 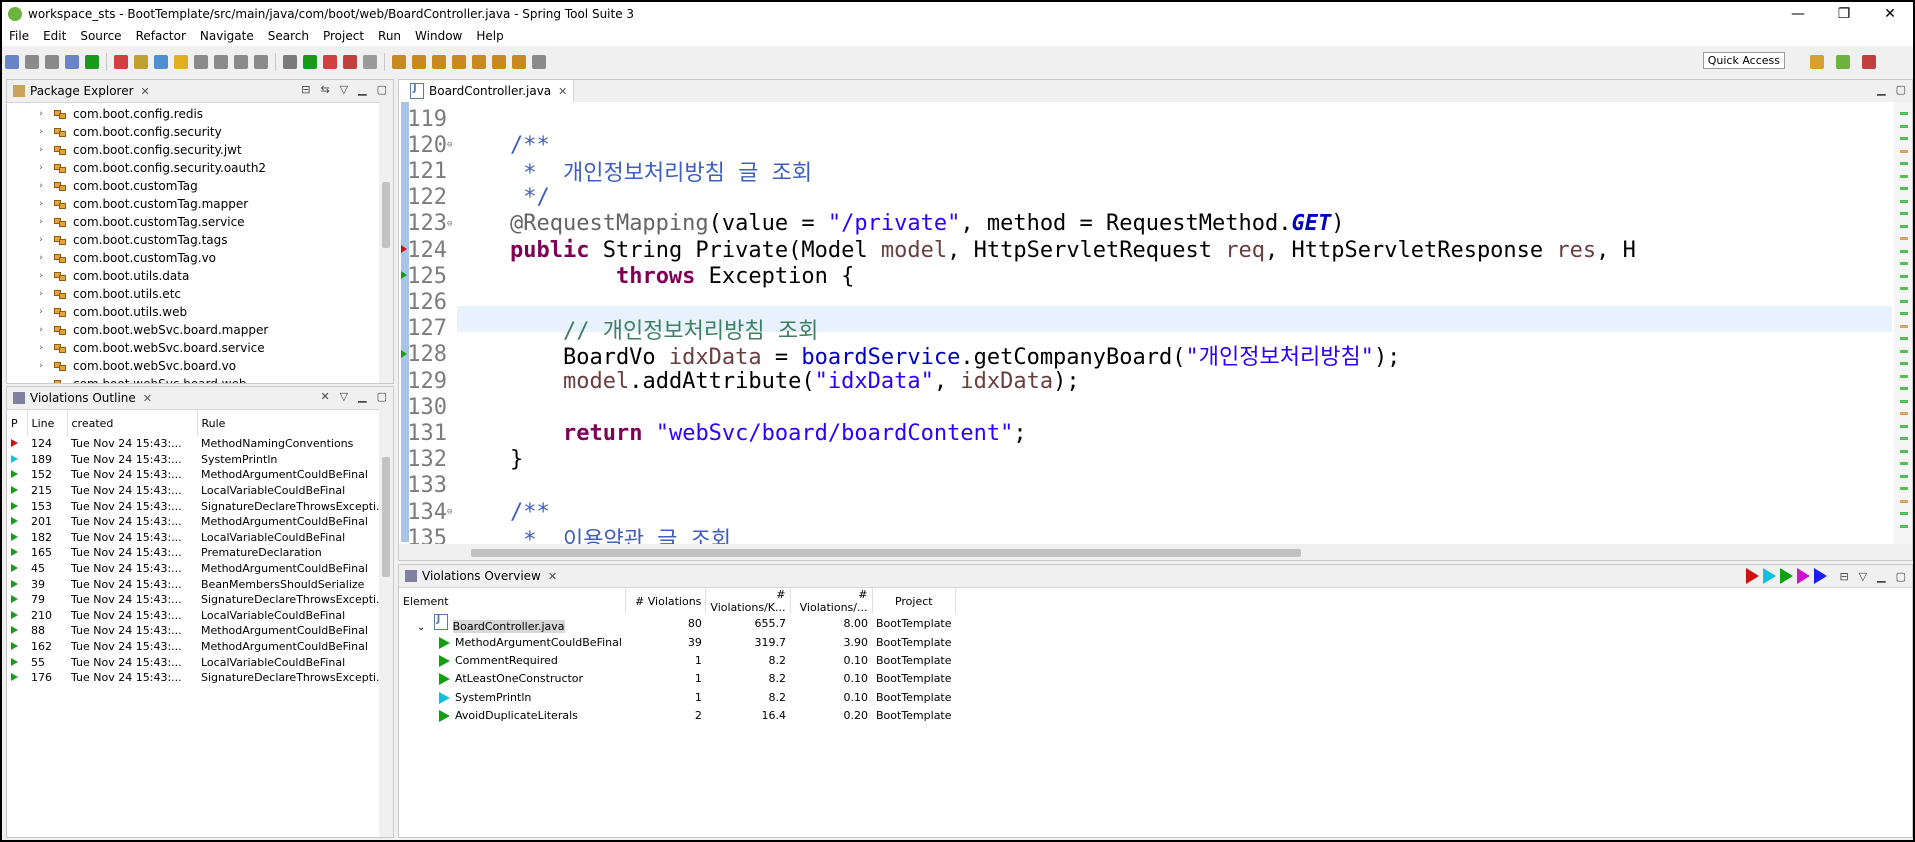 What do you see at coordinates (227, 36) in the screenshot?
I see `menu-navigate: Navigate` at bounding box center [227, 36].